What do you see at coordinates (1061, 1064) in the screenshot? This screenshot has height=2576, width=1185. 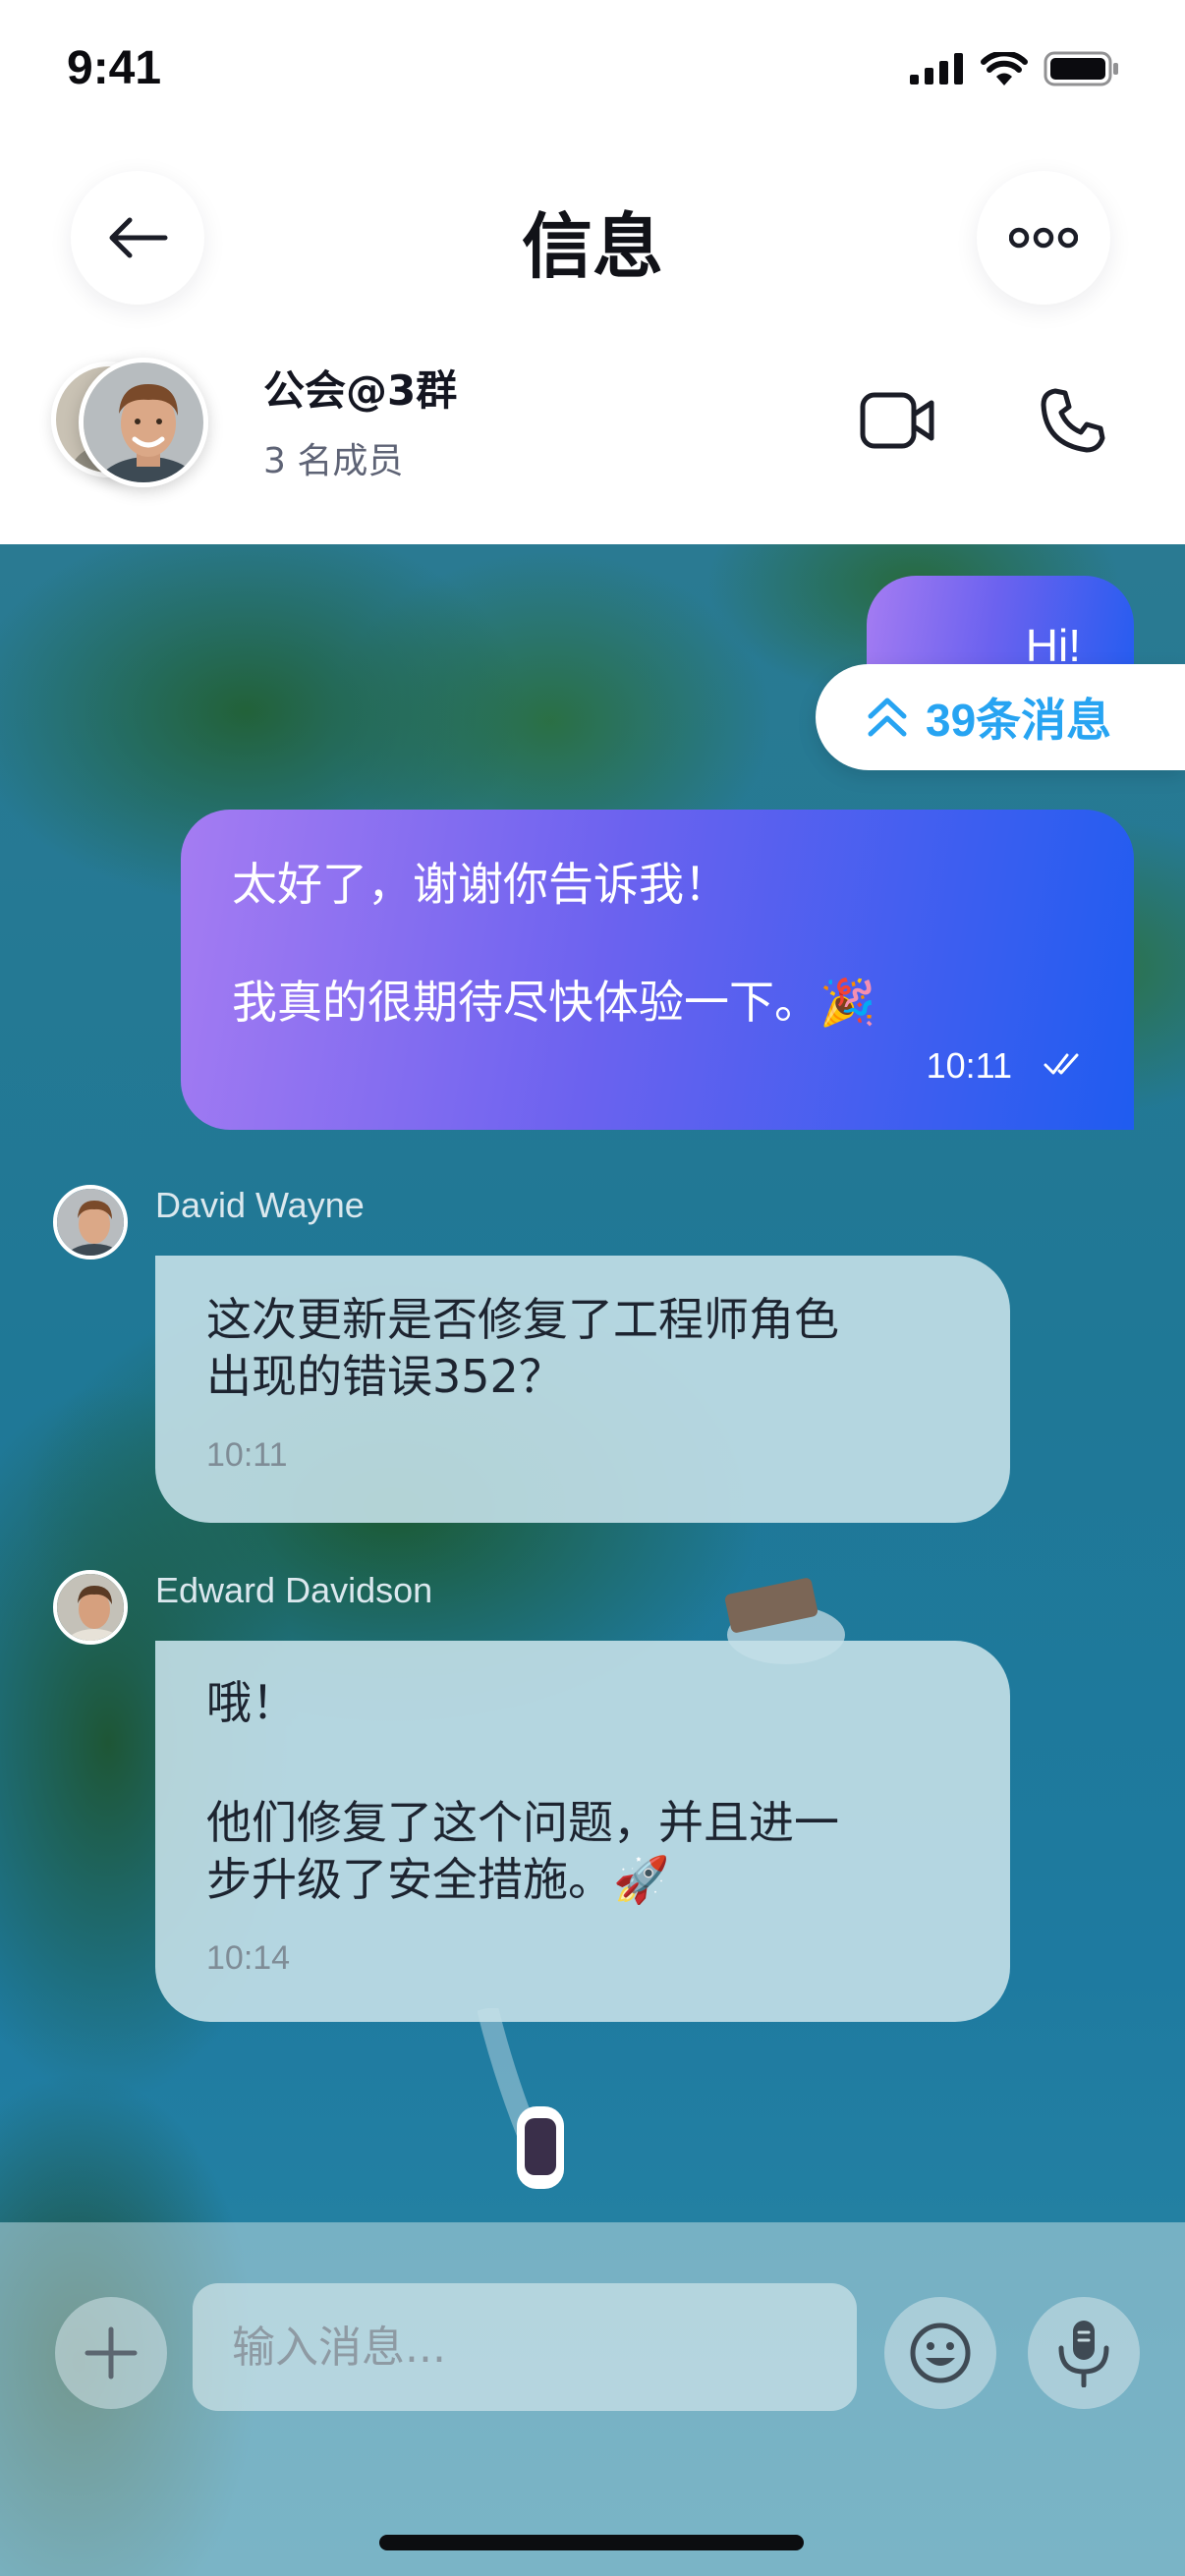 I see `double-check-icon` at bounding box center [1061, 1064].